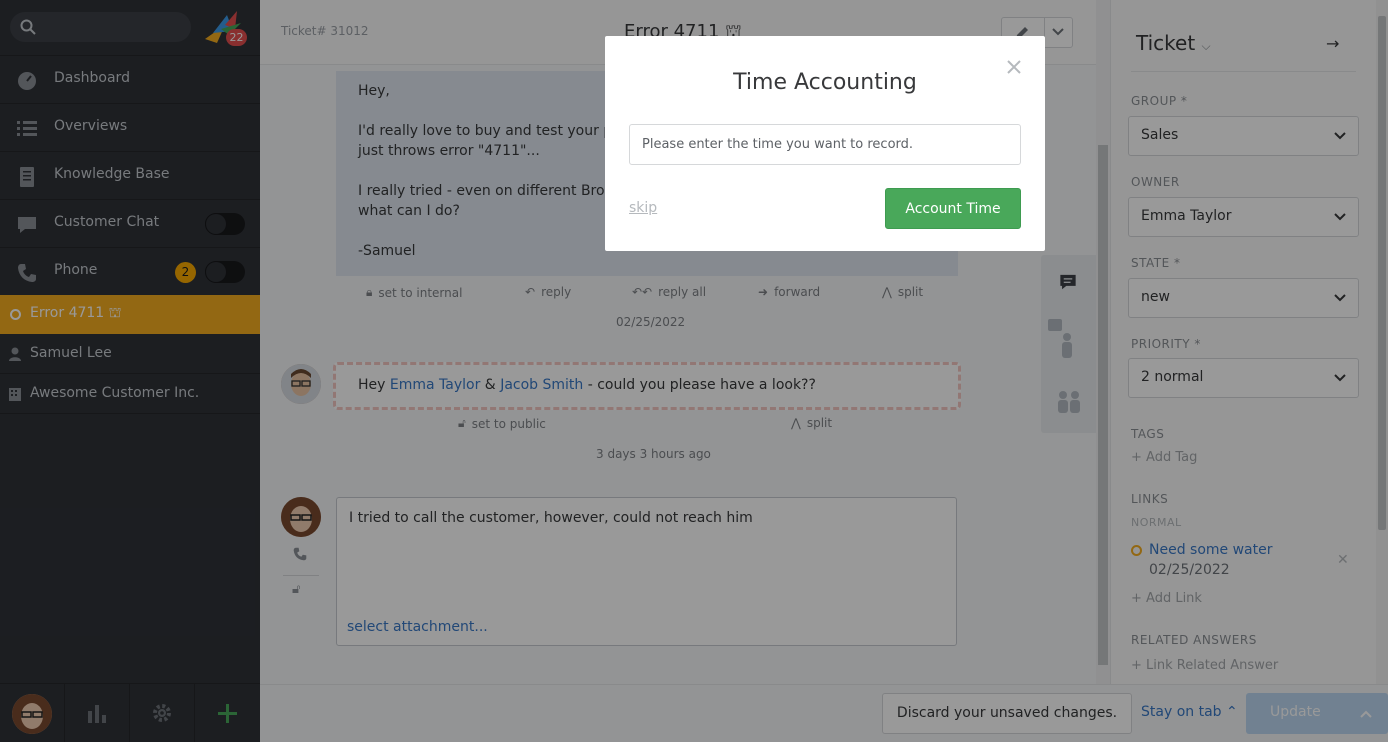 This screenshot has height=742, width=1388. I want to click on account-time-button: Account Time, so click(953, 208).